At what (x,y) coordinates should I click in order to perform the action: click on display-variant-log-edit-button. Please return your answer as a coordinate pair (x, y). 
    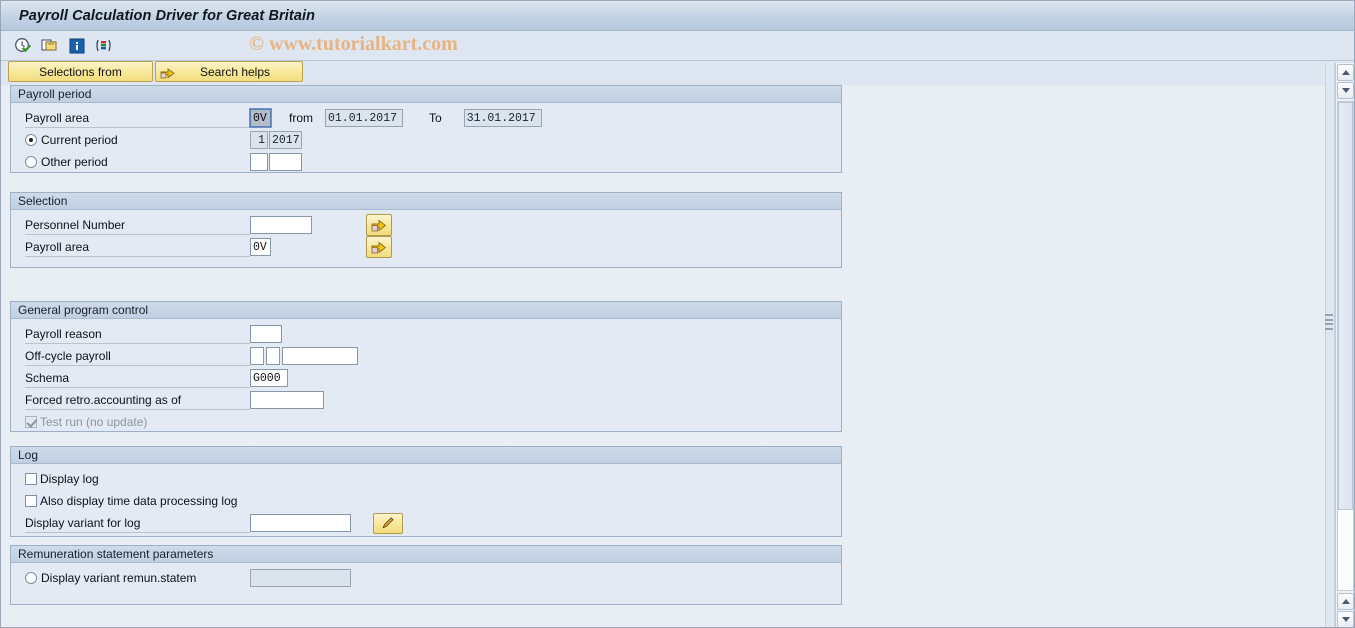
    Looking at the image, I should click on (388, 523).